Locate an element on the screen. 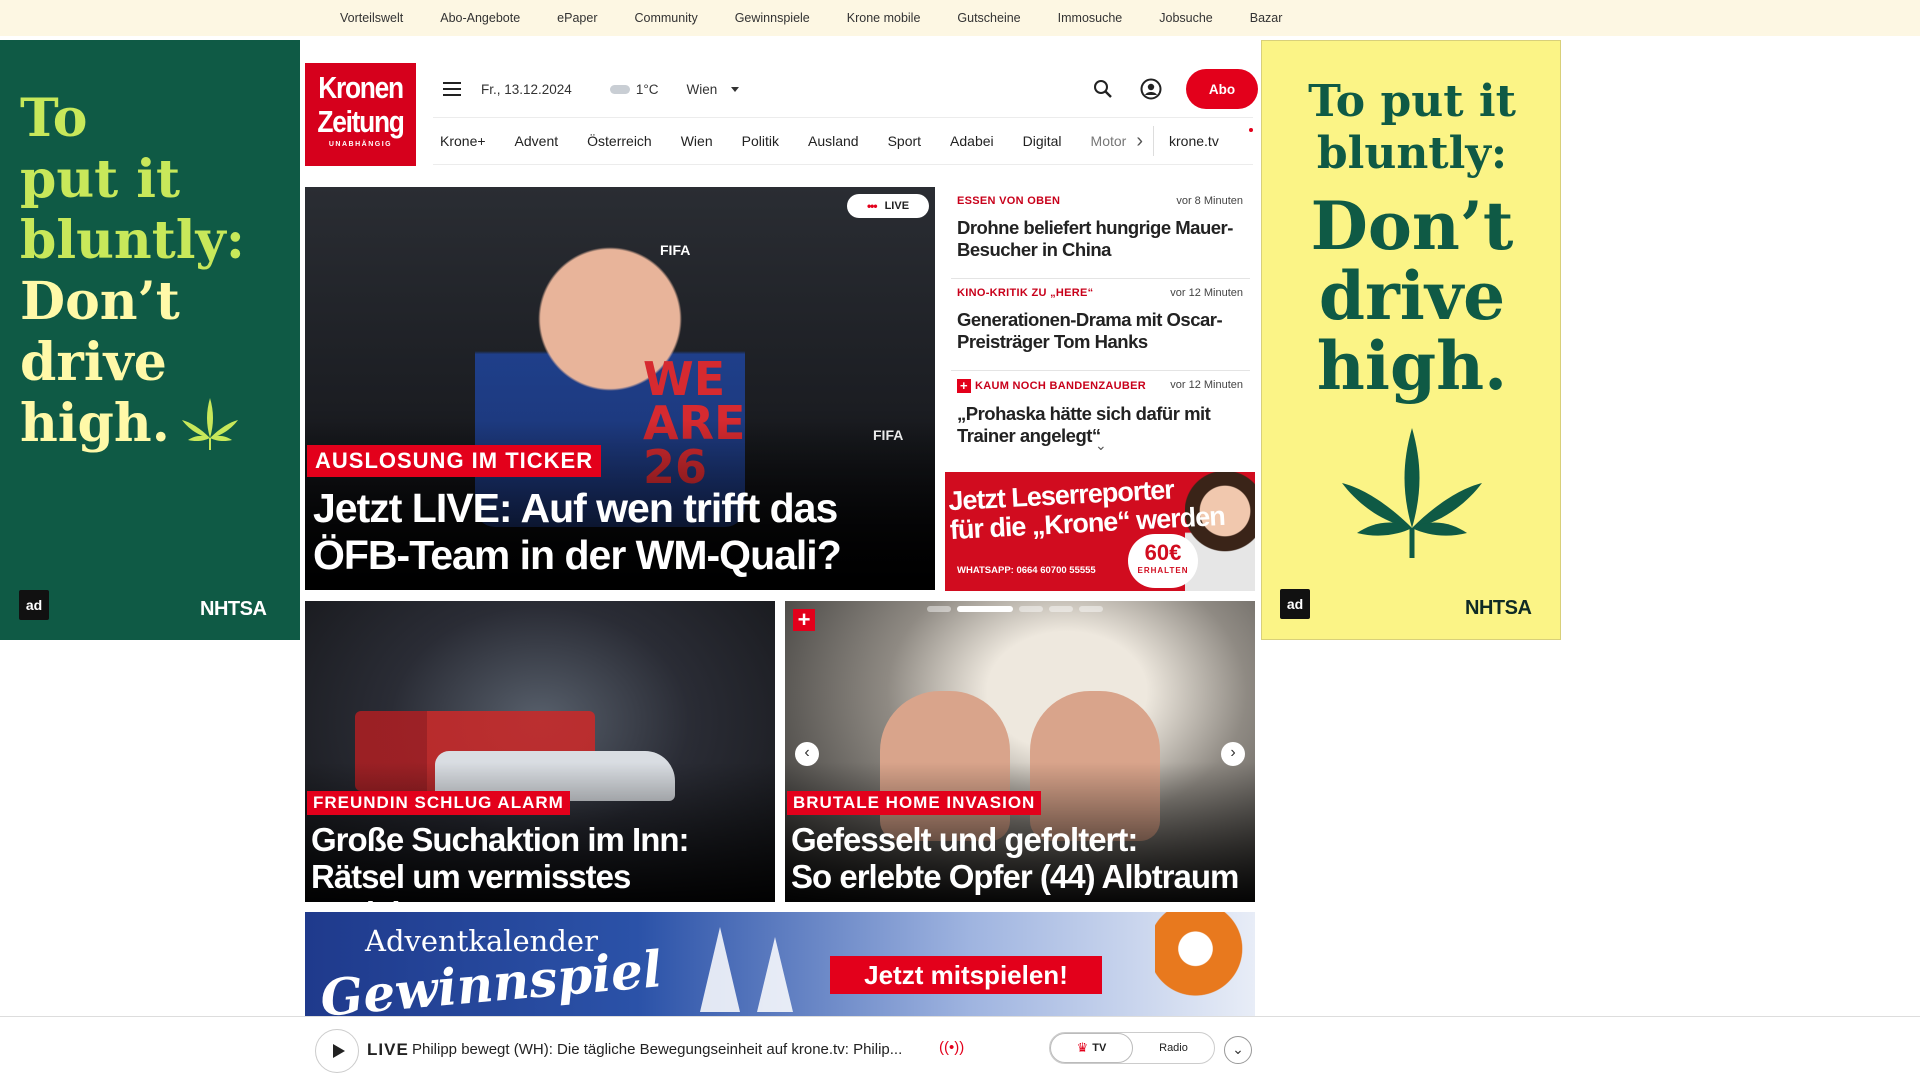 This screenshot has height=1080, width=1920. logo-tagline: UNABHÄNGIG is located at coordinates (360, 144).